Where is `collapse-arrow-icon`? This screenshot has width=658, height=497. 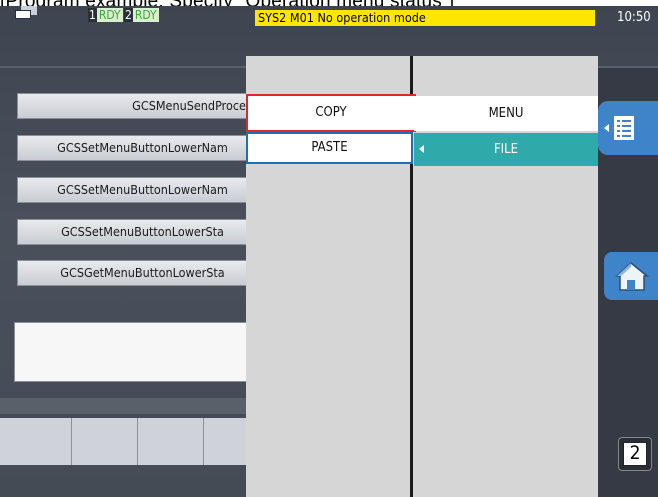 collapse-arrow-icon is located at coordinates (606, 128).